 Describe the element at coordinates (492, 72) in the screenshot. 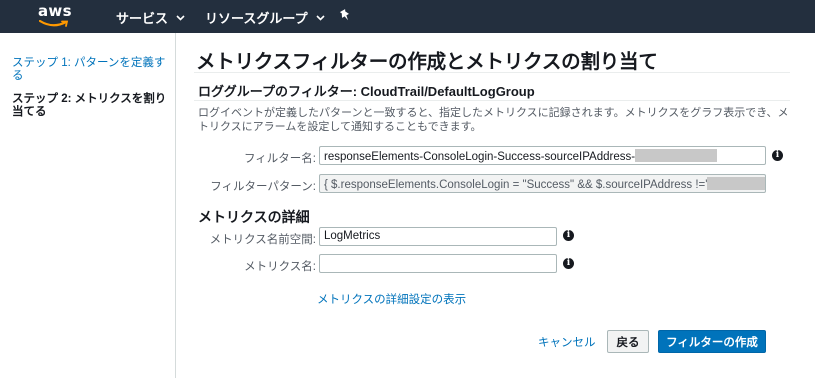

I see `title-divider` at that location.